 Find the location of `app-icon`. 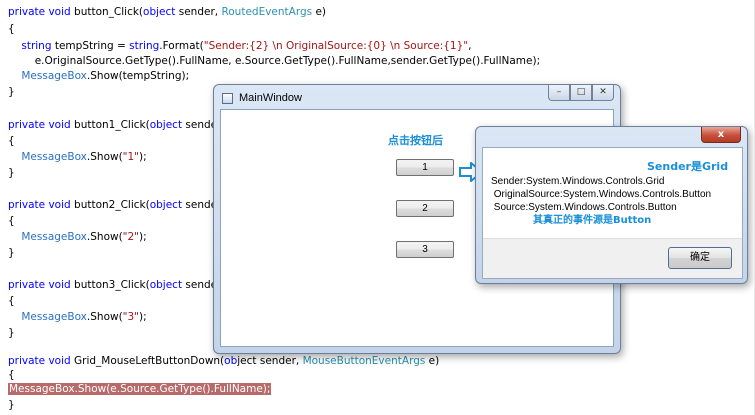

app-icon is located at coordinates (227, 98).